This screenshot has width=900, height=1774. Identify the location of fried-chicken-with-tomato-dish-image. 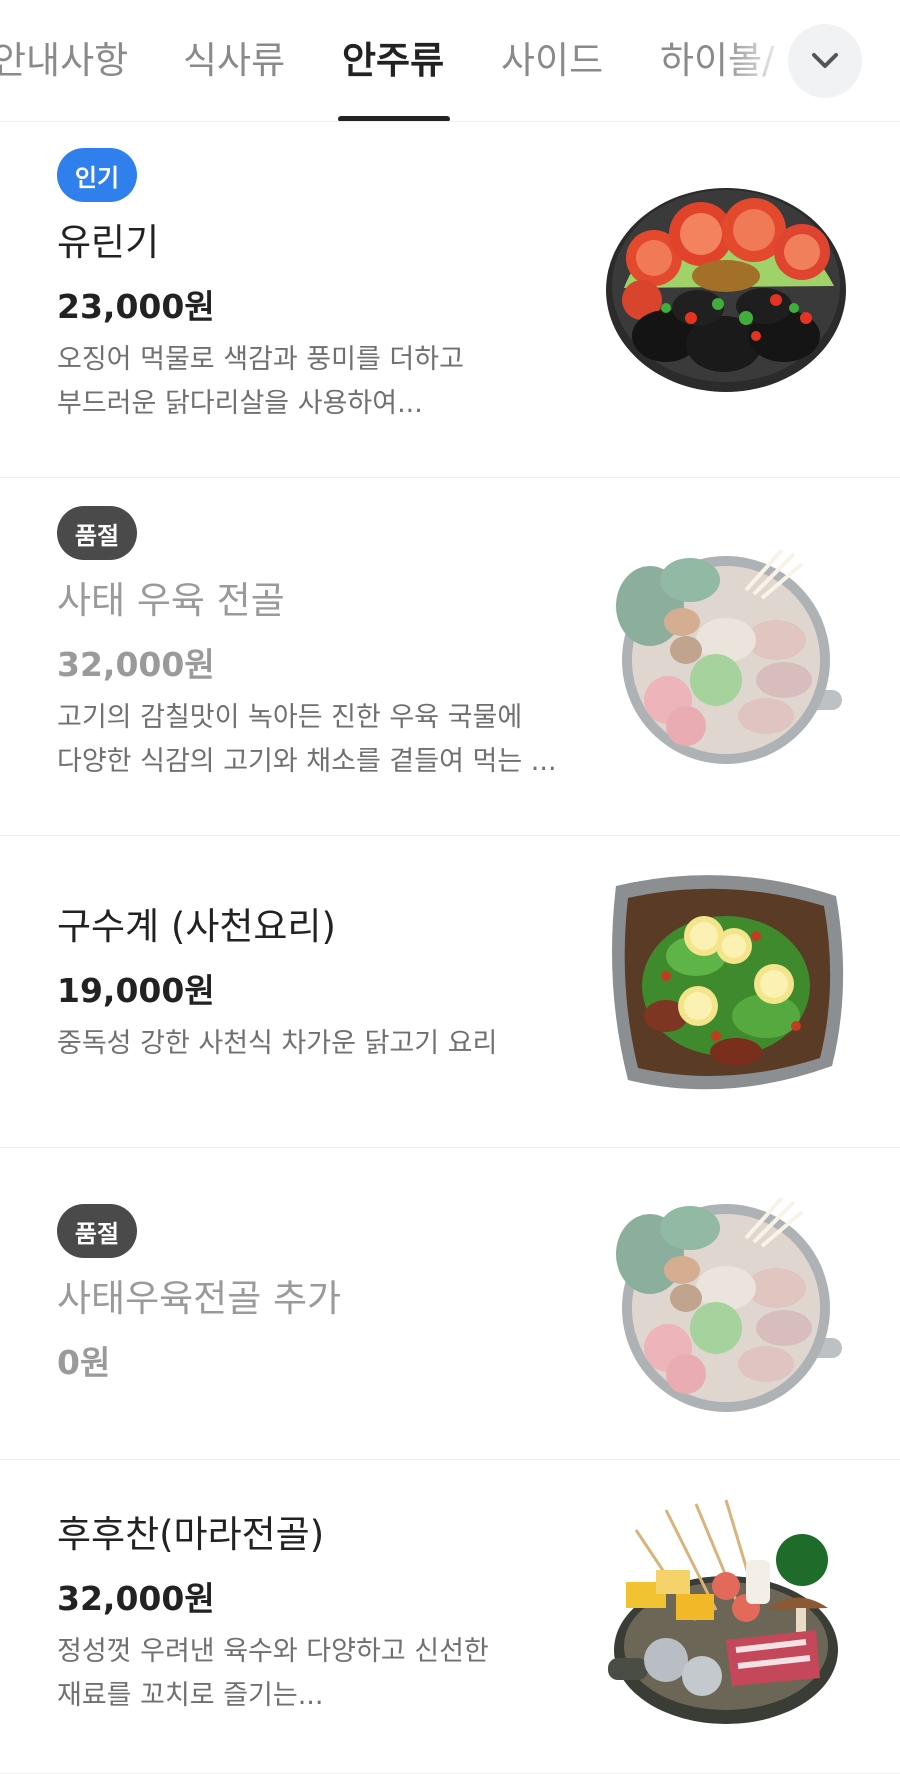
(726, 290).